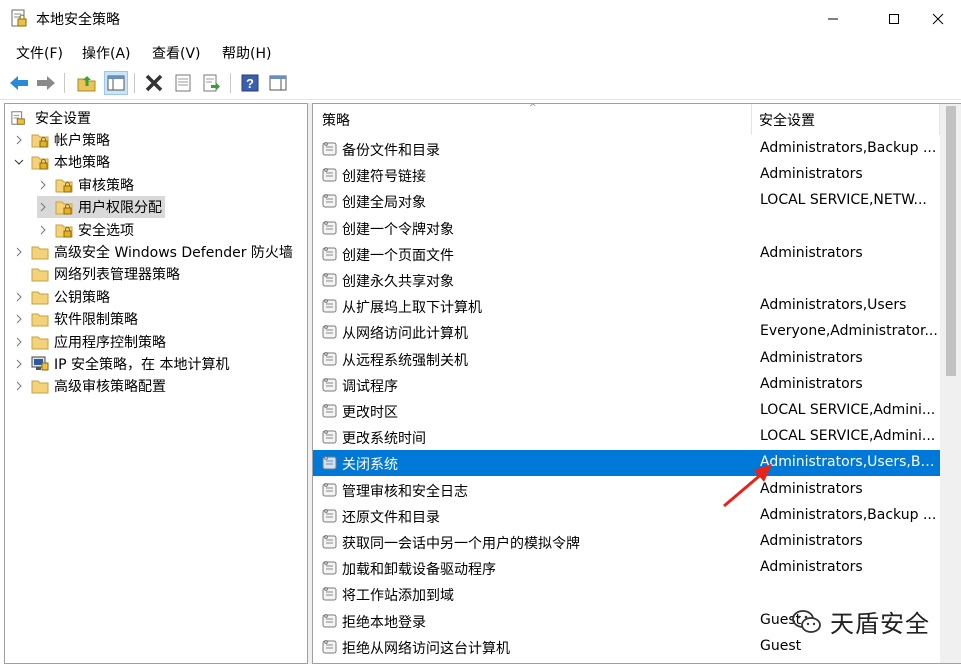 The width and height of the screenshot is (961, 664). I want to click on policy-row: 管理审核和安全日志 Administrators, so click(626, 490).